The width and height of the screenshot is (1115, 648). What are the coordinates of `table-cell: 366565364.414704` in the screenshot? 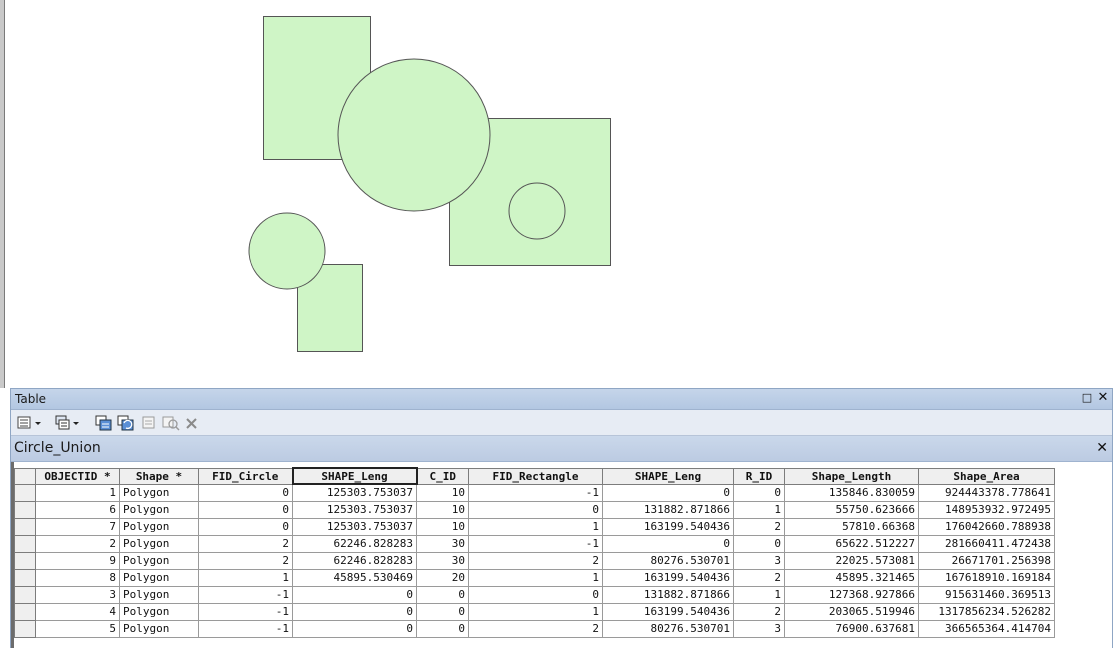 It's located at (986, 628).